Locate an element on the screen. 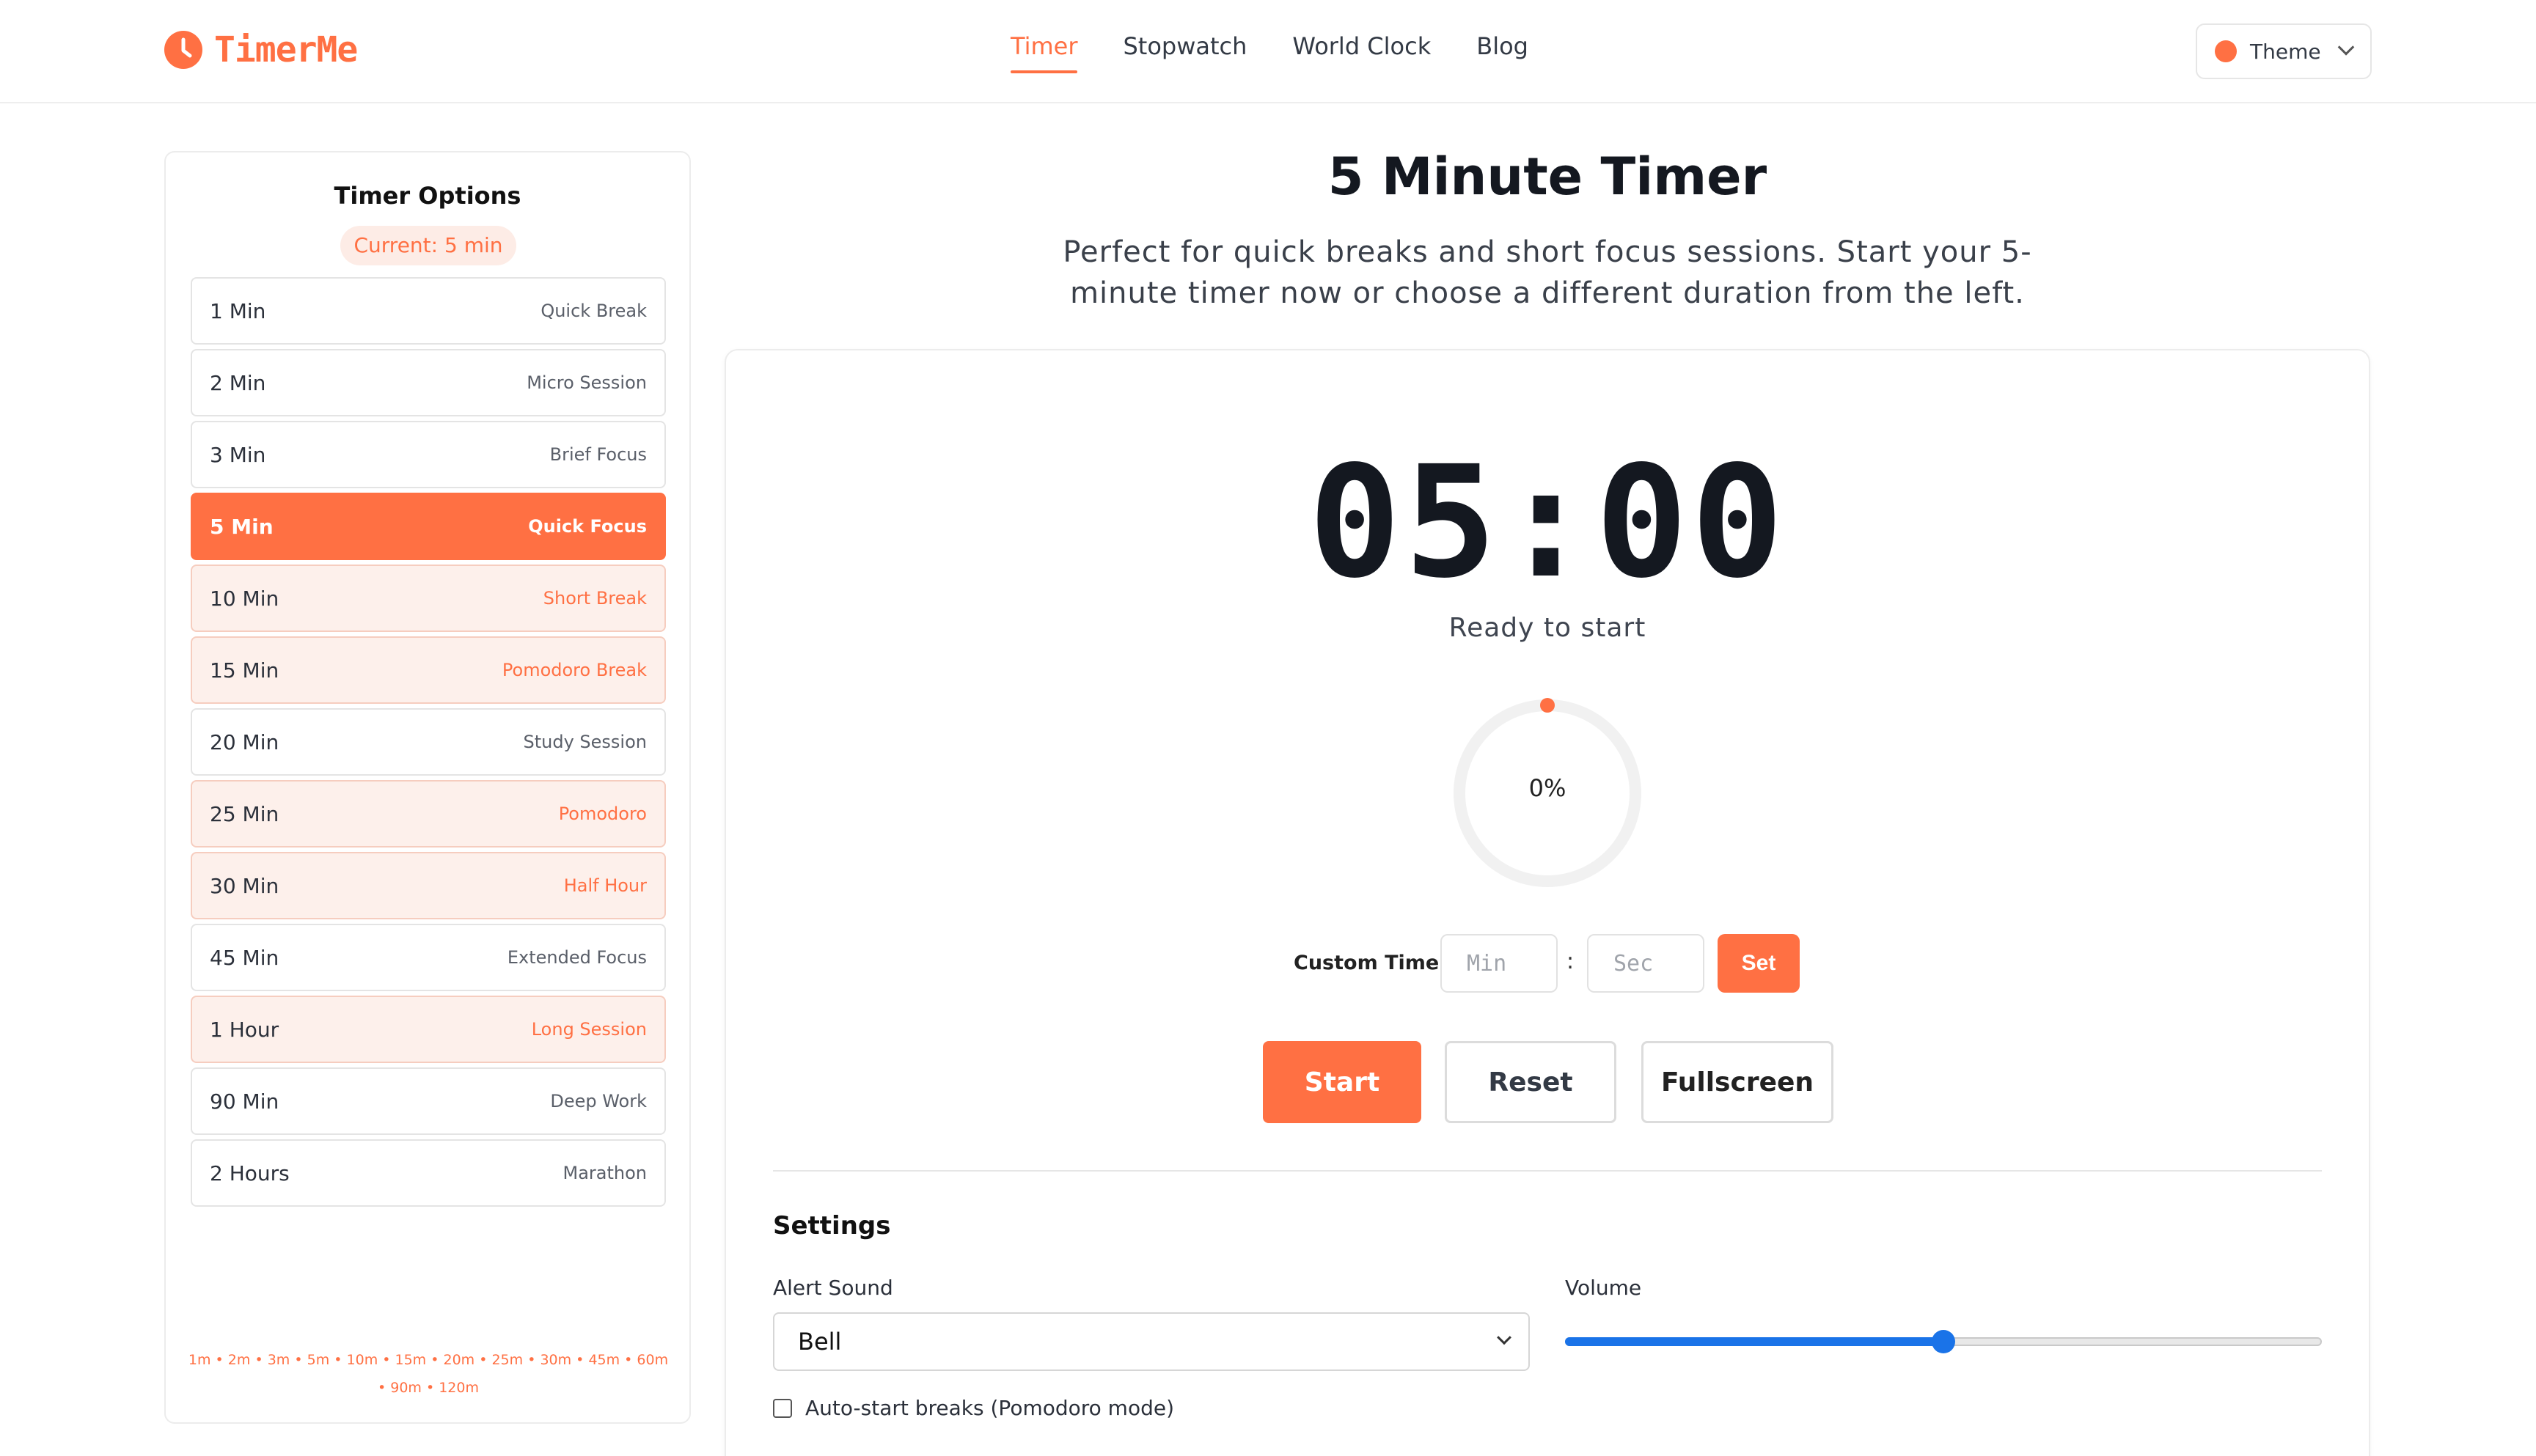 This screenshot has height=1456, width=2536. quick-link: 30m is located at coordinates (555, 1360).